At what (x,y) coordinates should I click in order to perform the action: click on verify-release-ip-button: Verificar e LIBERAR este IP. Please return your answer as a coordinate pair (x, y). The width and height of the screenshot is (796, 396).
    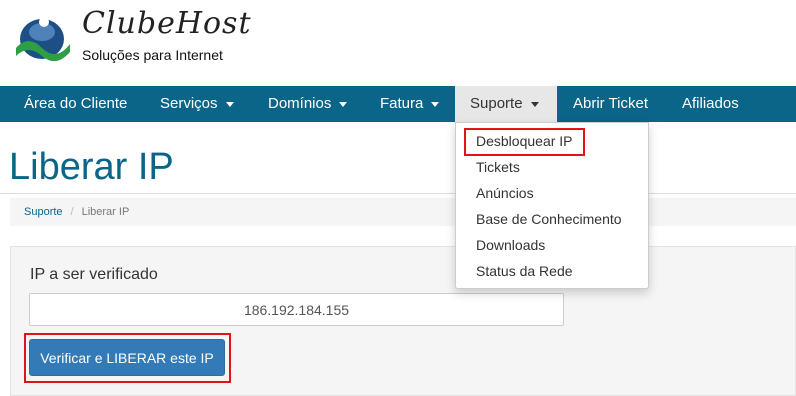
    Looking at the image, I should click on (127, 357).